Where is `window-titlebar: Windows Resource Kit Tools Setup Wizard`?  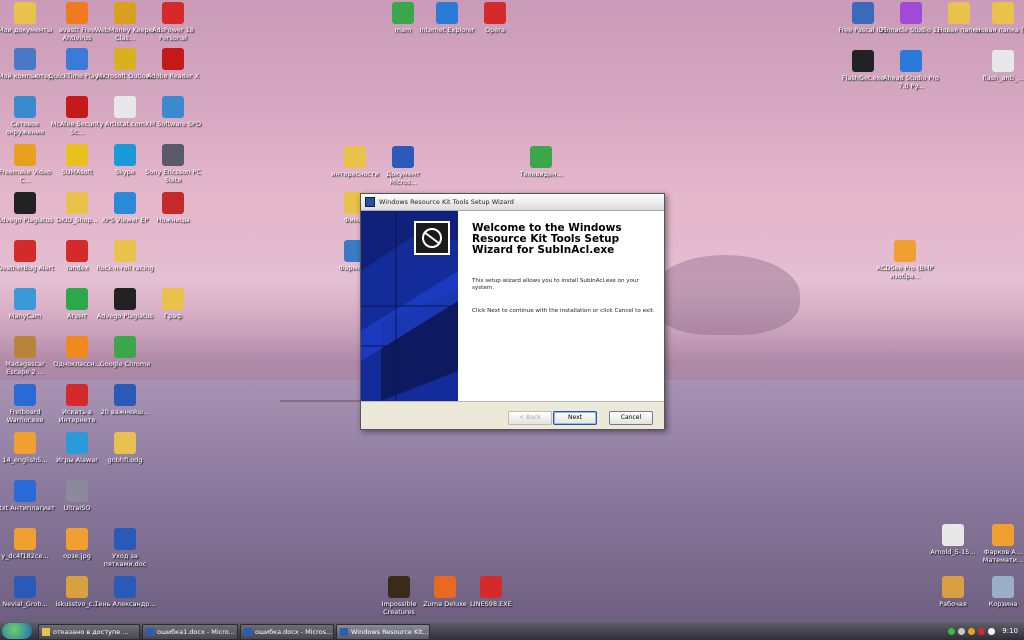 window-titlebar: Windows Resource Kit Tools Setup Wizard is located at coordinates (512, 202).